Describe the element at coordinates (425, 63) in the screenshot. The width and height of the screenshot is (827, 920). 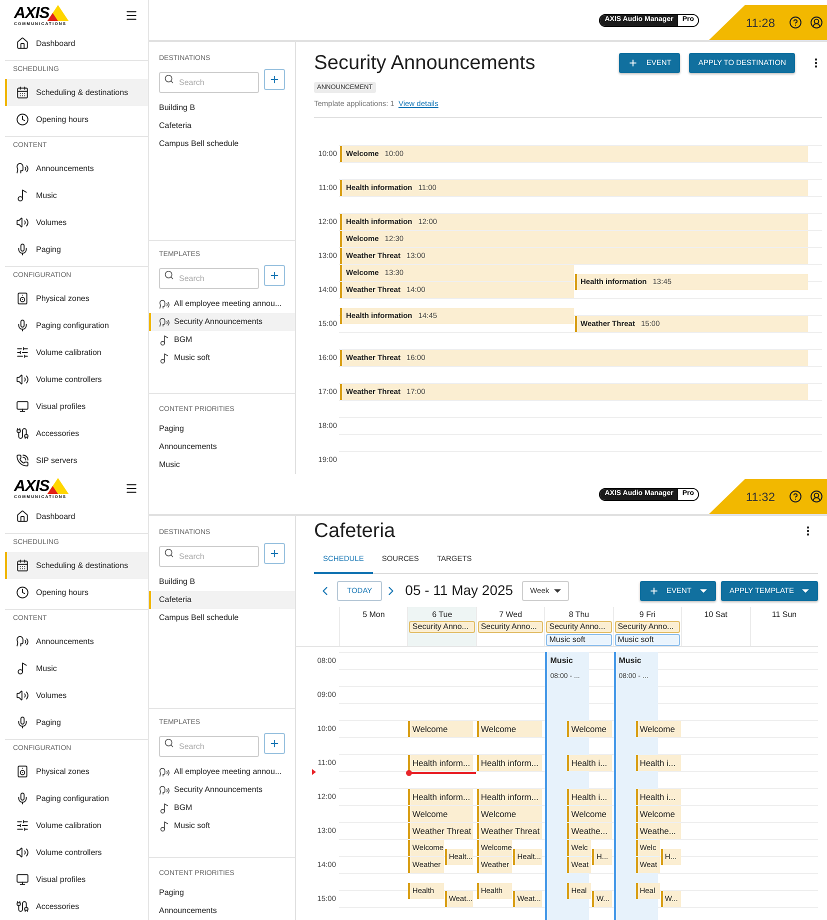
I see `page-title: Security Announcements` at that location.